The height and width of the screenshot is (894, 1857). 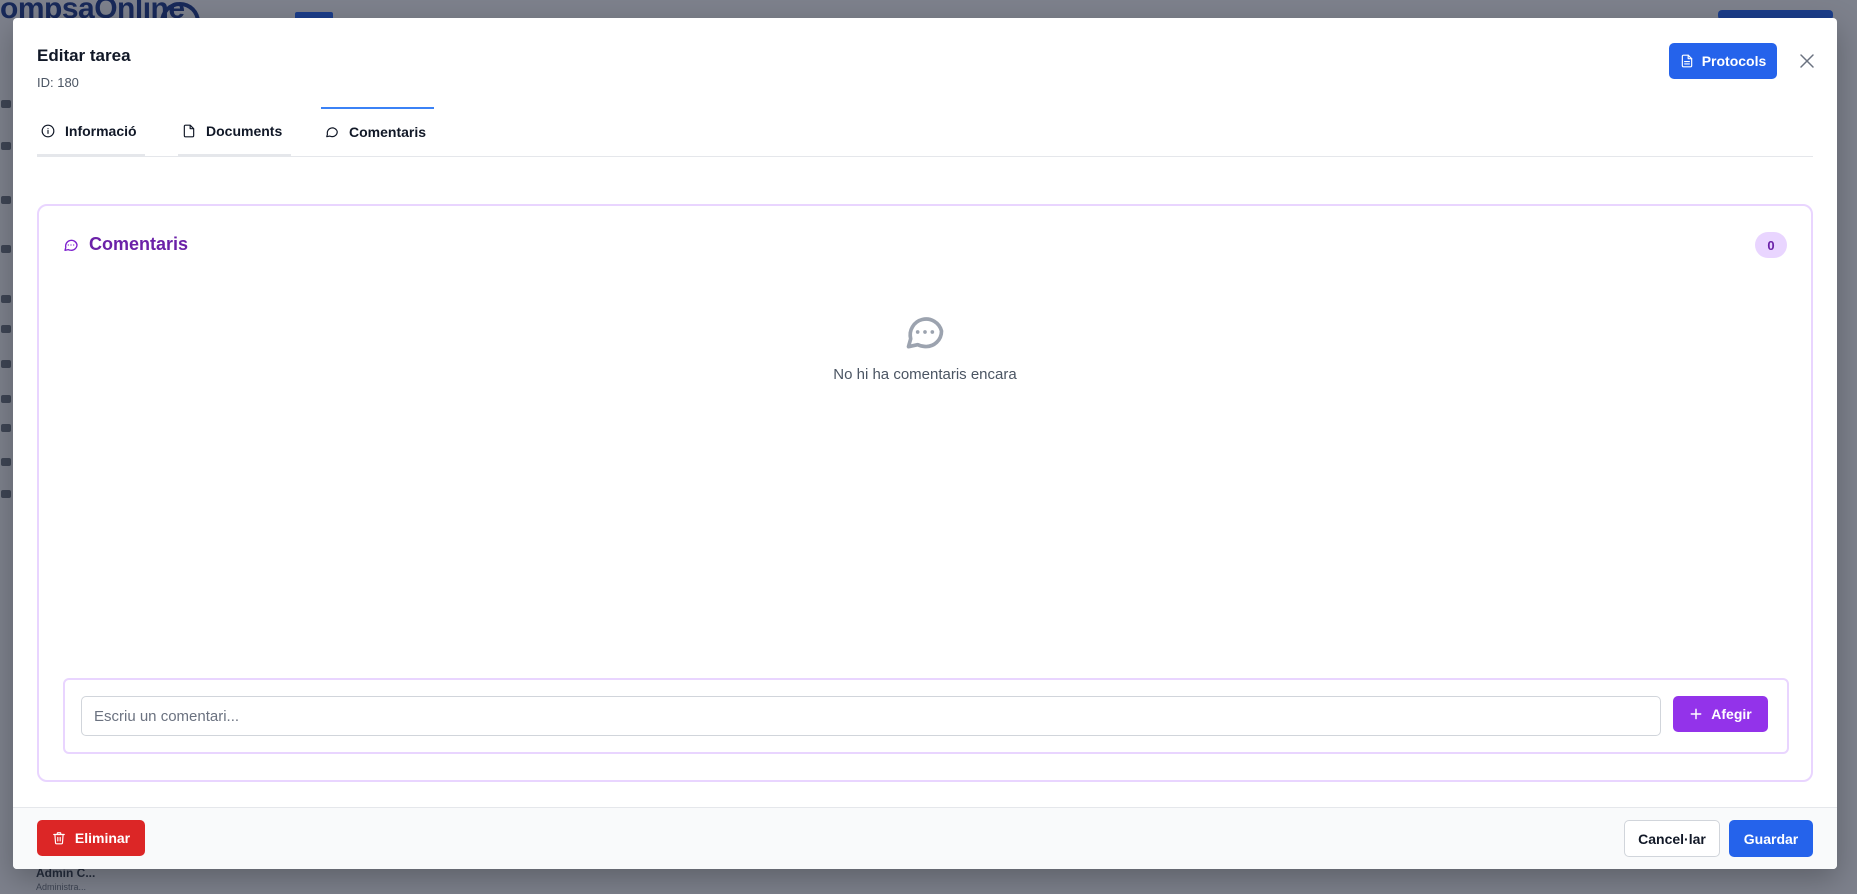 I want to click on empty-state: No hi ha comentaris encara, so click(x=925, y=346).